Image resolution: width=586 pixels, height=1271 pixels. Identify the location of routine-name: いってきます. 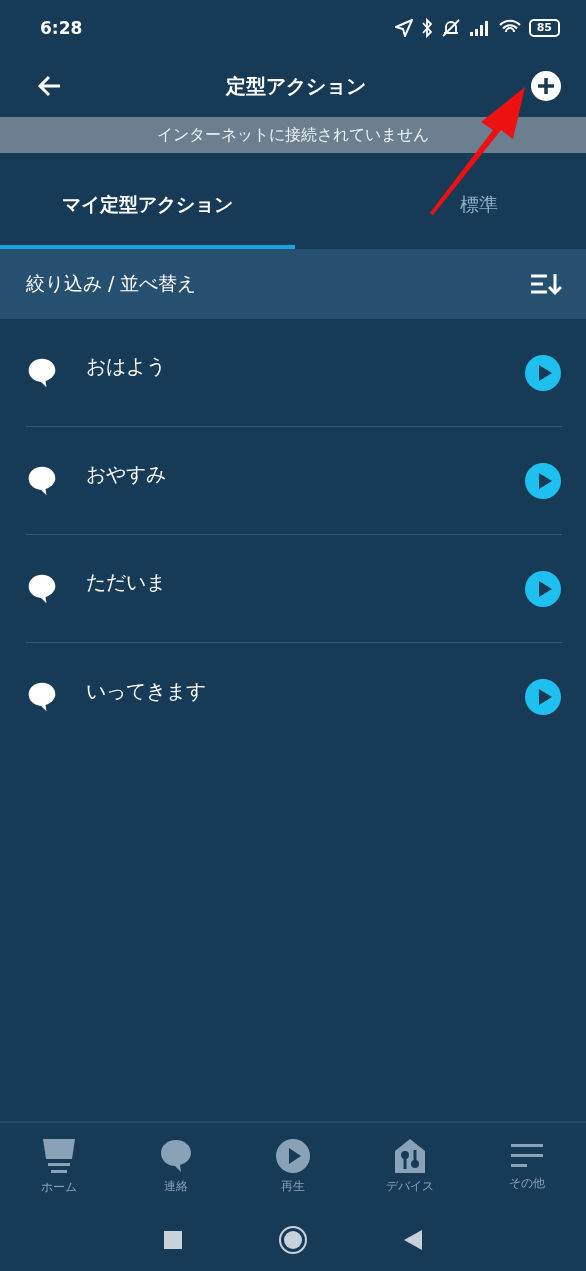
(291, 691).